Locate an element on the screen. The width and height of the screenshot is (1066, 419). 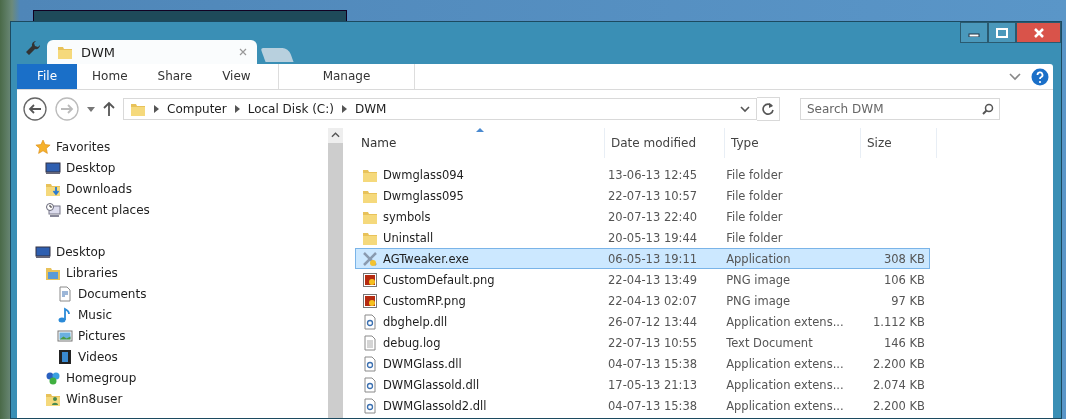
maximize-button is located at coordinates (1002, 32).